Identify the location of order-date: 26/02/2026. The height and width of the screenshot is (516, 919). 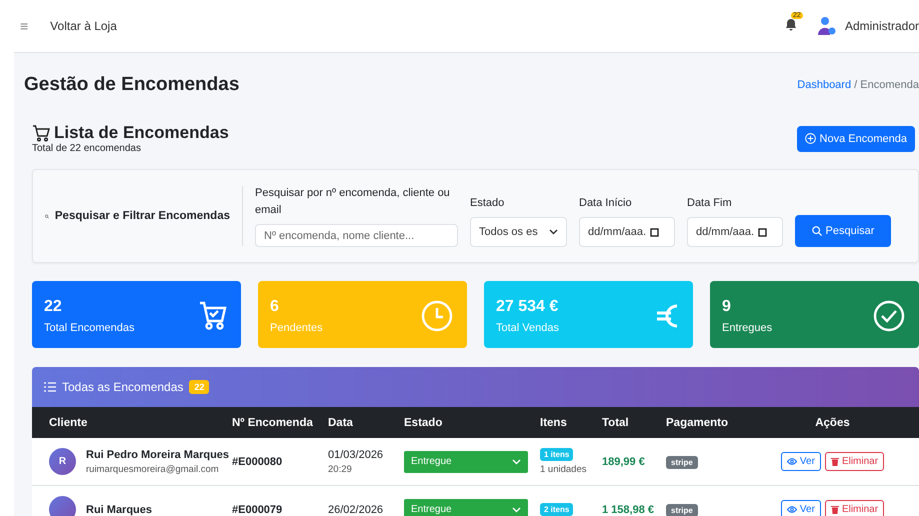
(356, 510).